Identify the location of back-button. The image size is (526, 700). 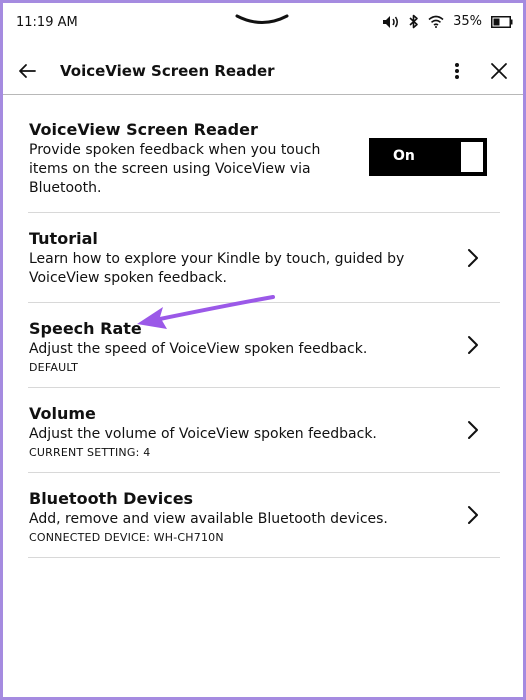
(27, 71).